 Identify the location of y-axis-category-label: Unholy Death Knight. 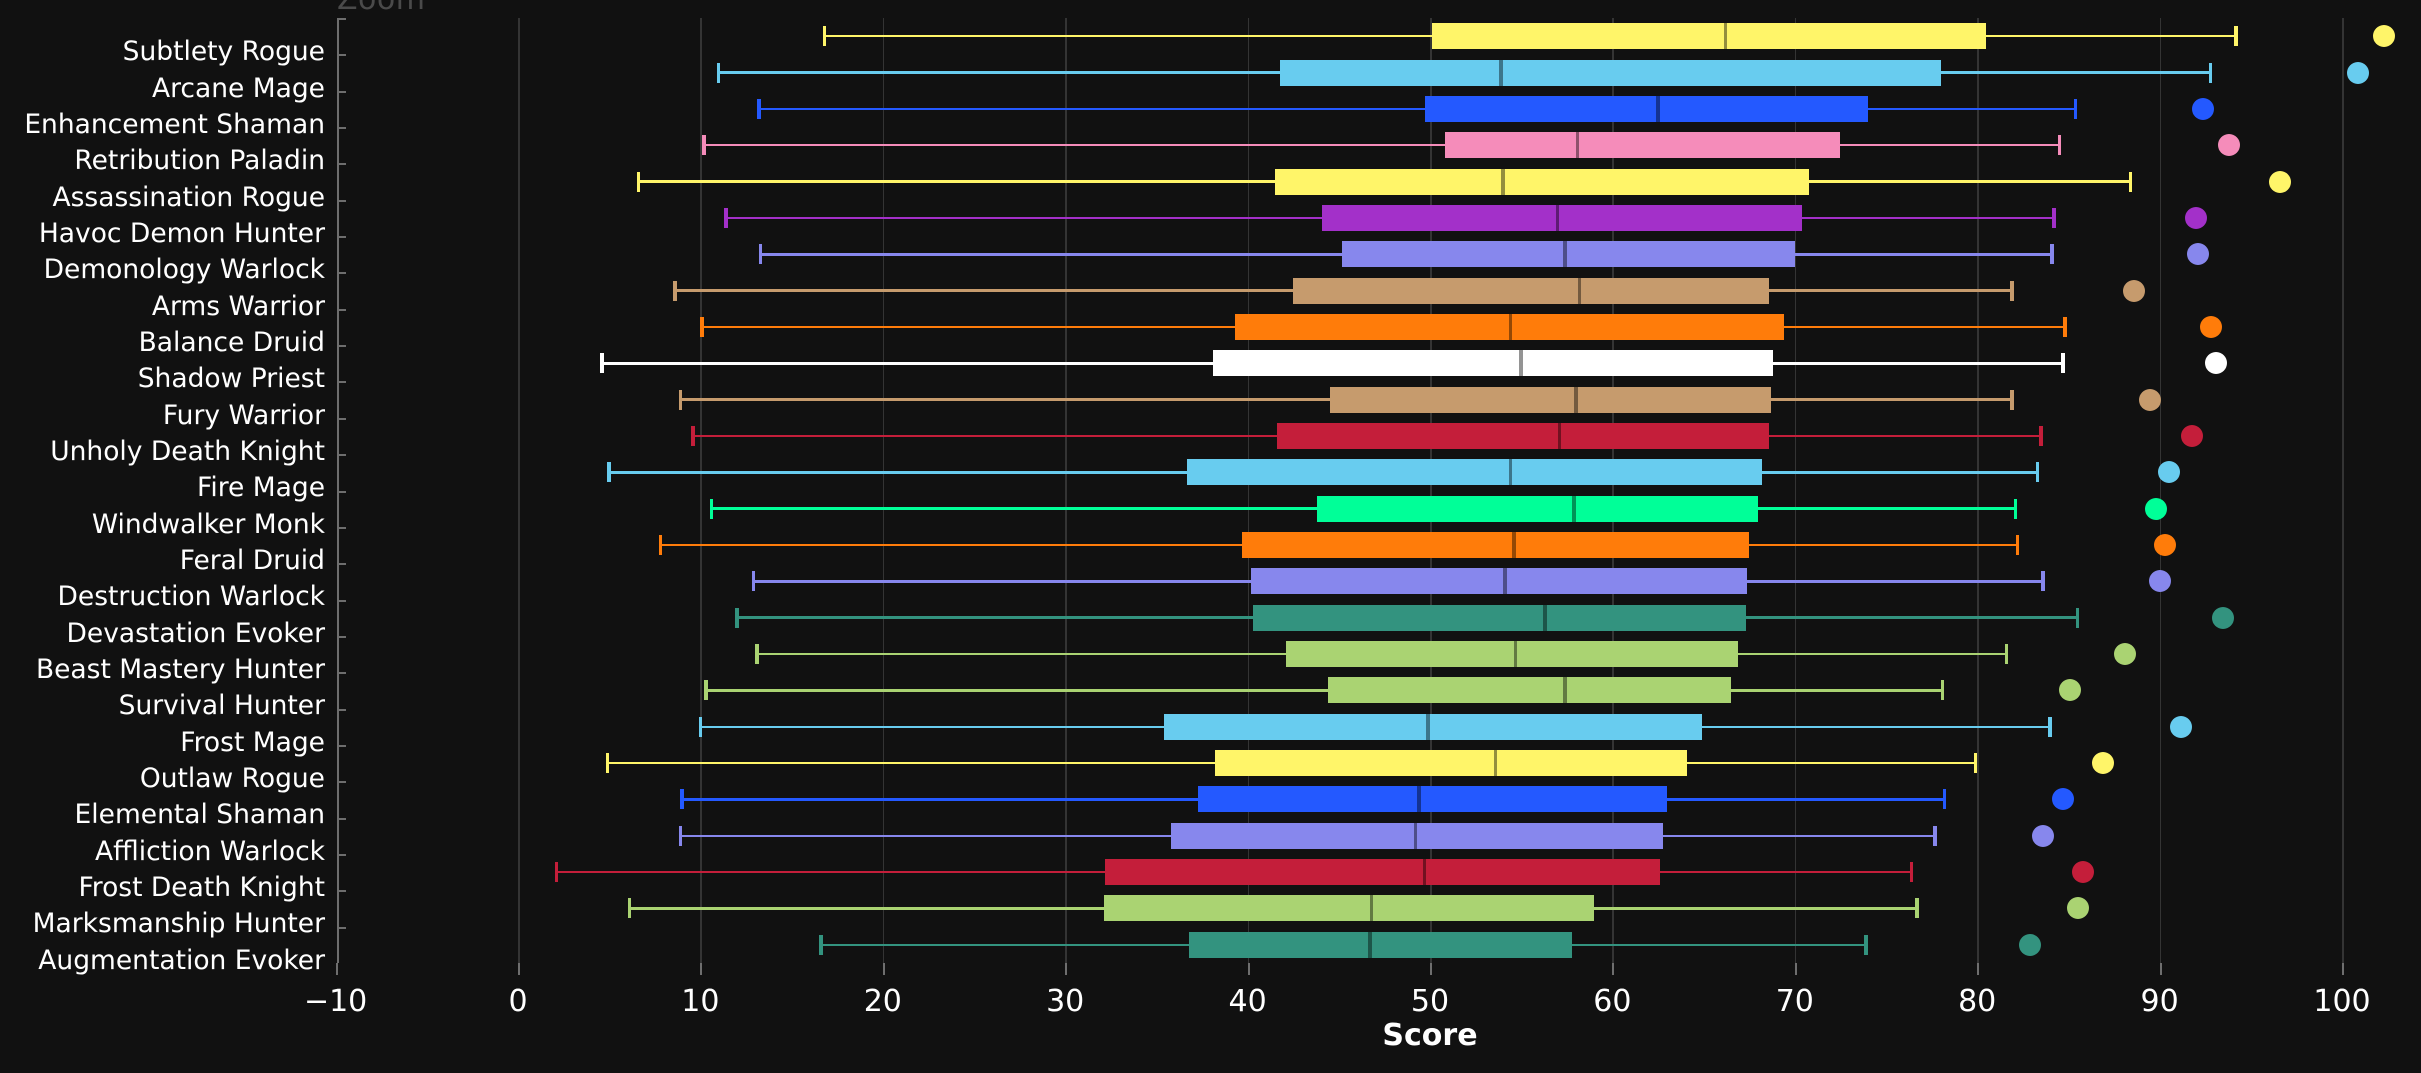
(187, 451).